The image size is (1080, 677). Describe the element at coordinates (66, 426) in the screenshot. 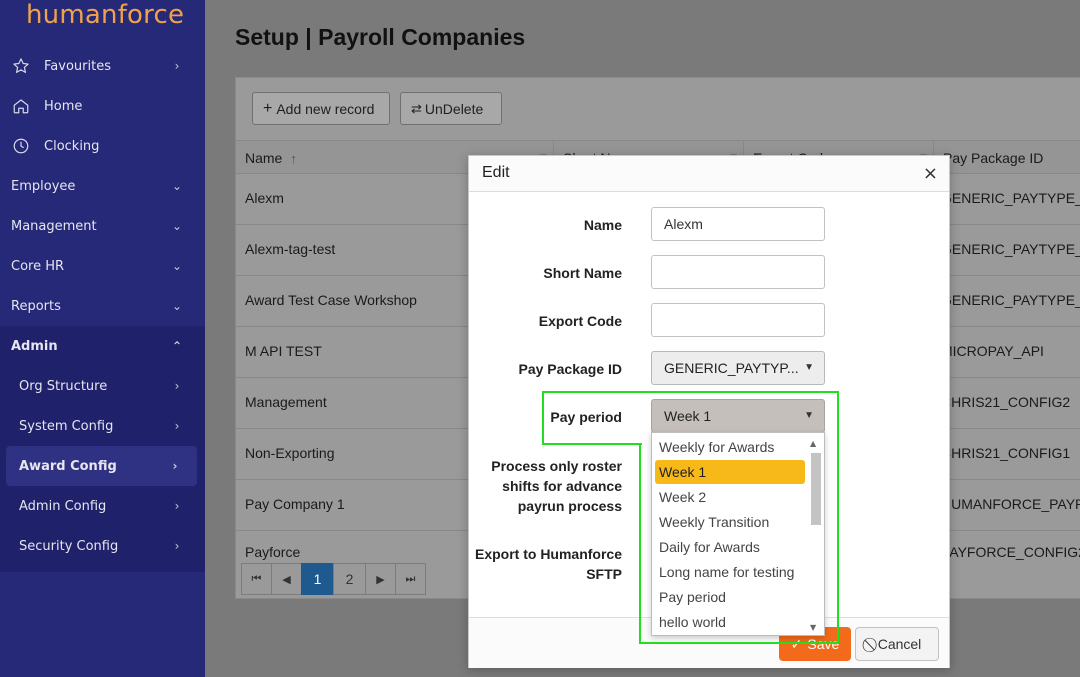

I see `sidebar-item-label: System Config` at that location.